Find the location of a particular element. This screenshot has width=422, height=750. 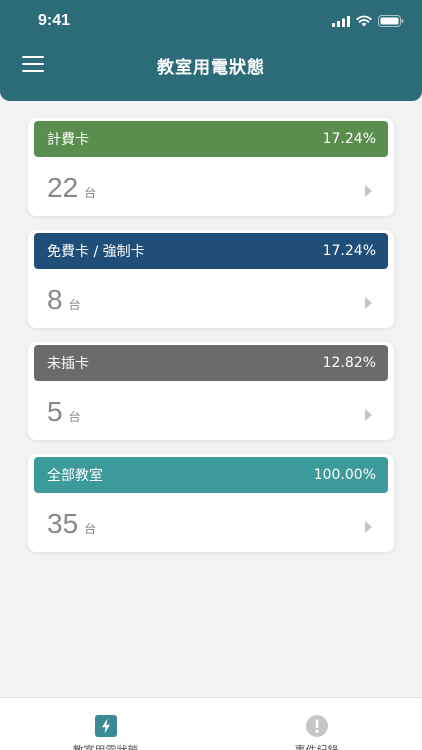

card-percent: 100.00% is located at coordinates (344, 475).